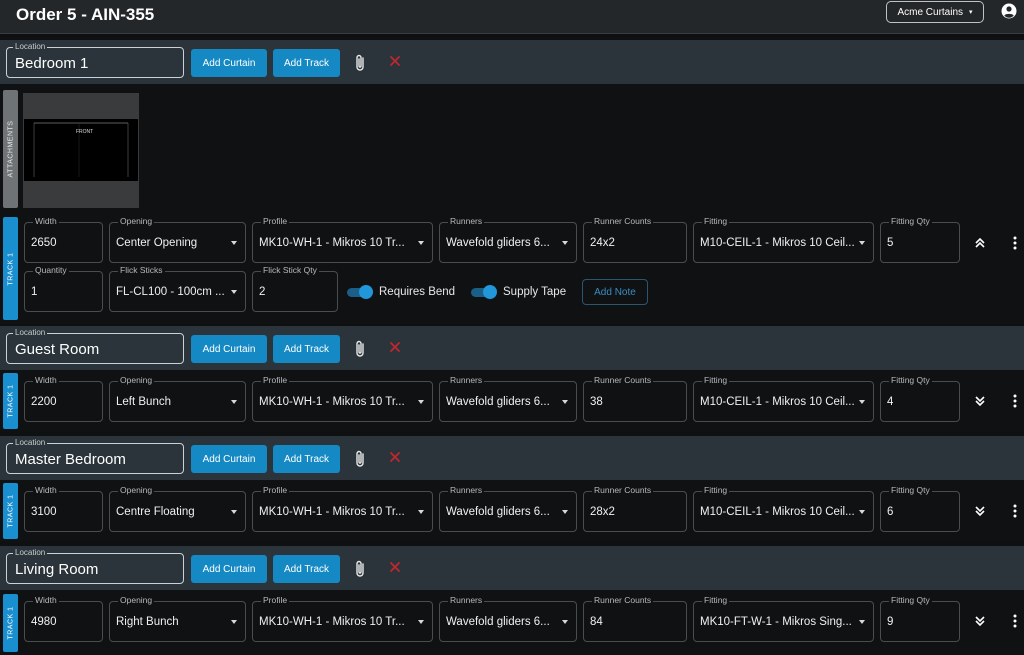  Describe the element at coordinates (980, 243) in the screenshot. I see `collapse-icon` at that location.